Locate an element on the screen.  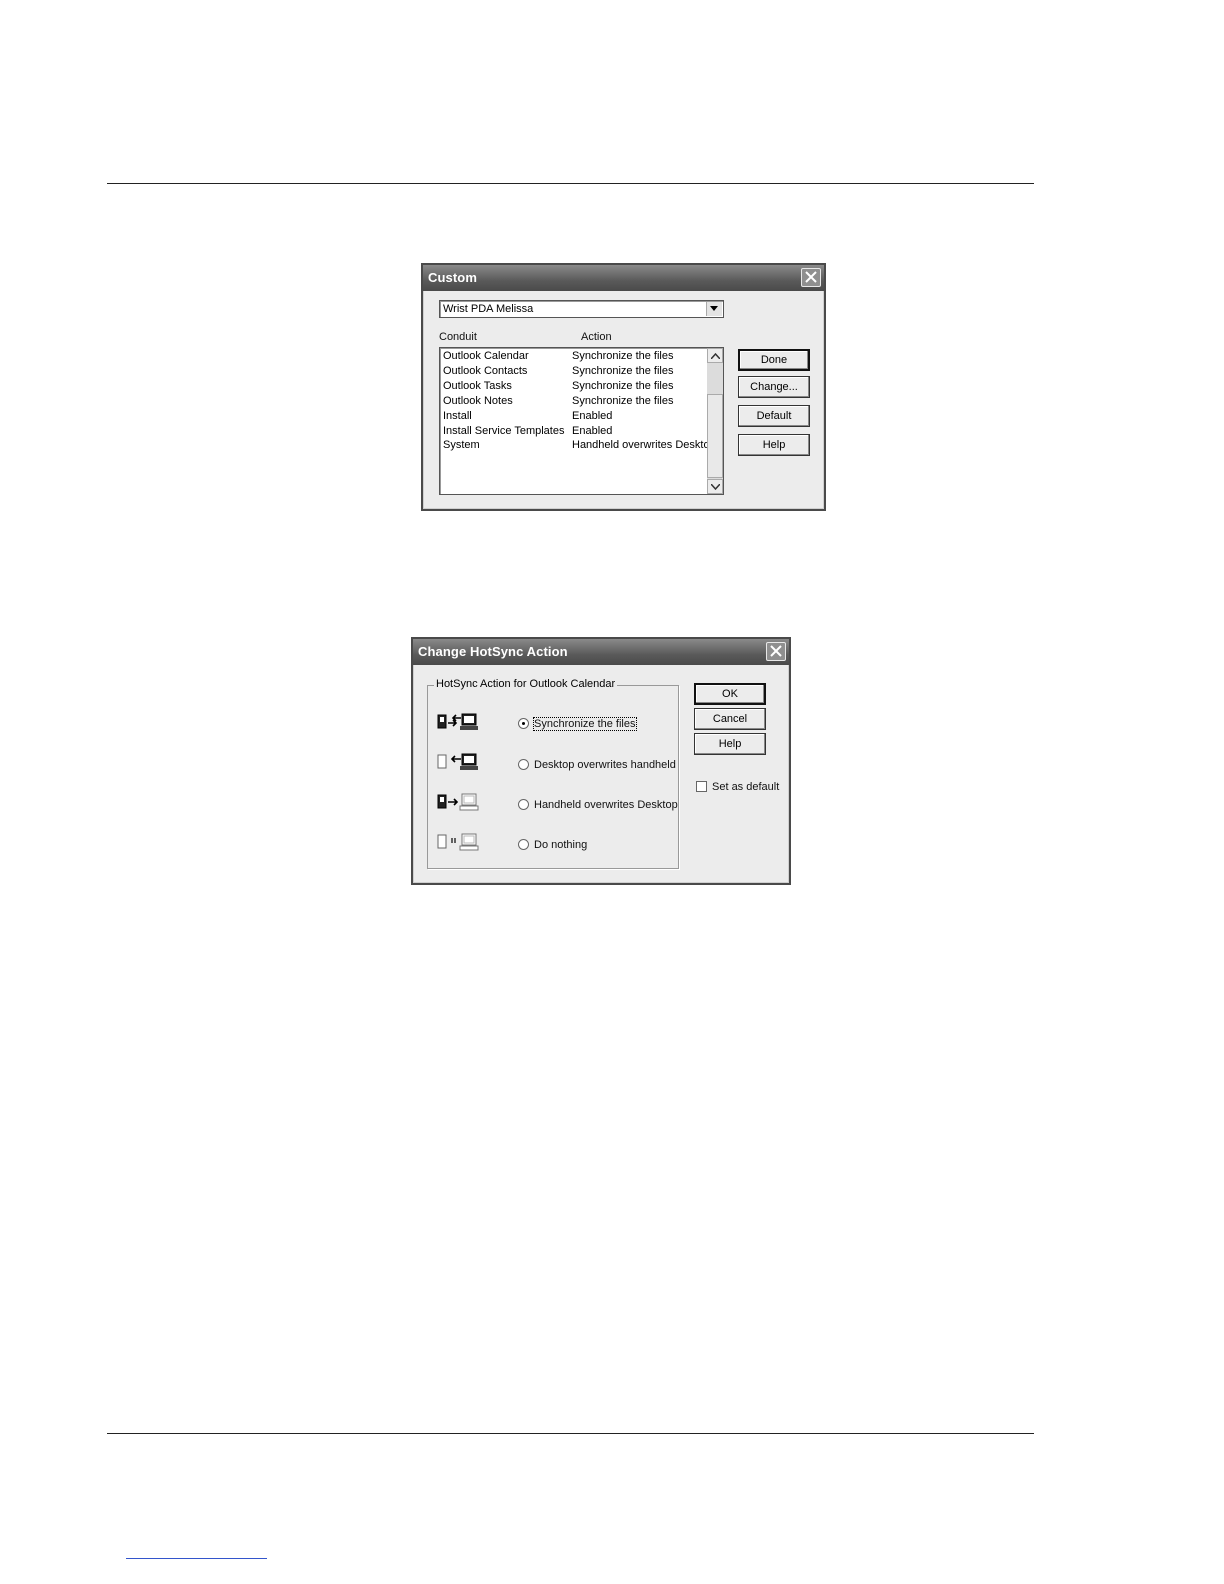
set-as-default-label: Set as default is located at coordinates (745, 787).